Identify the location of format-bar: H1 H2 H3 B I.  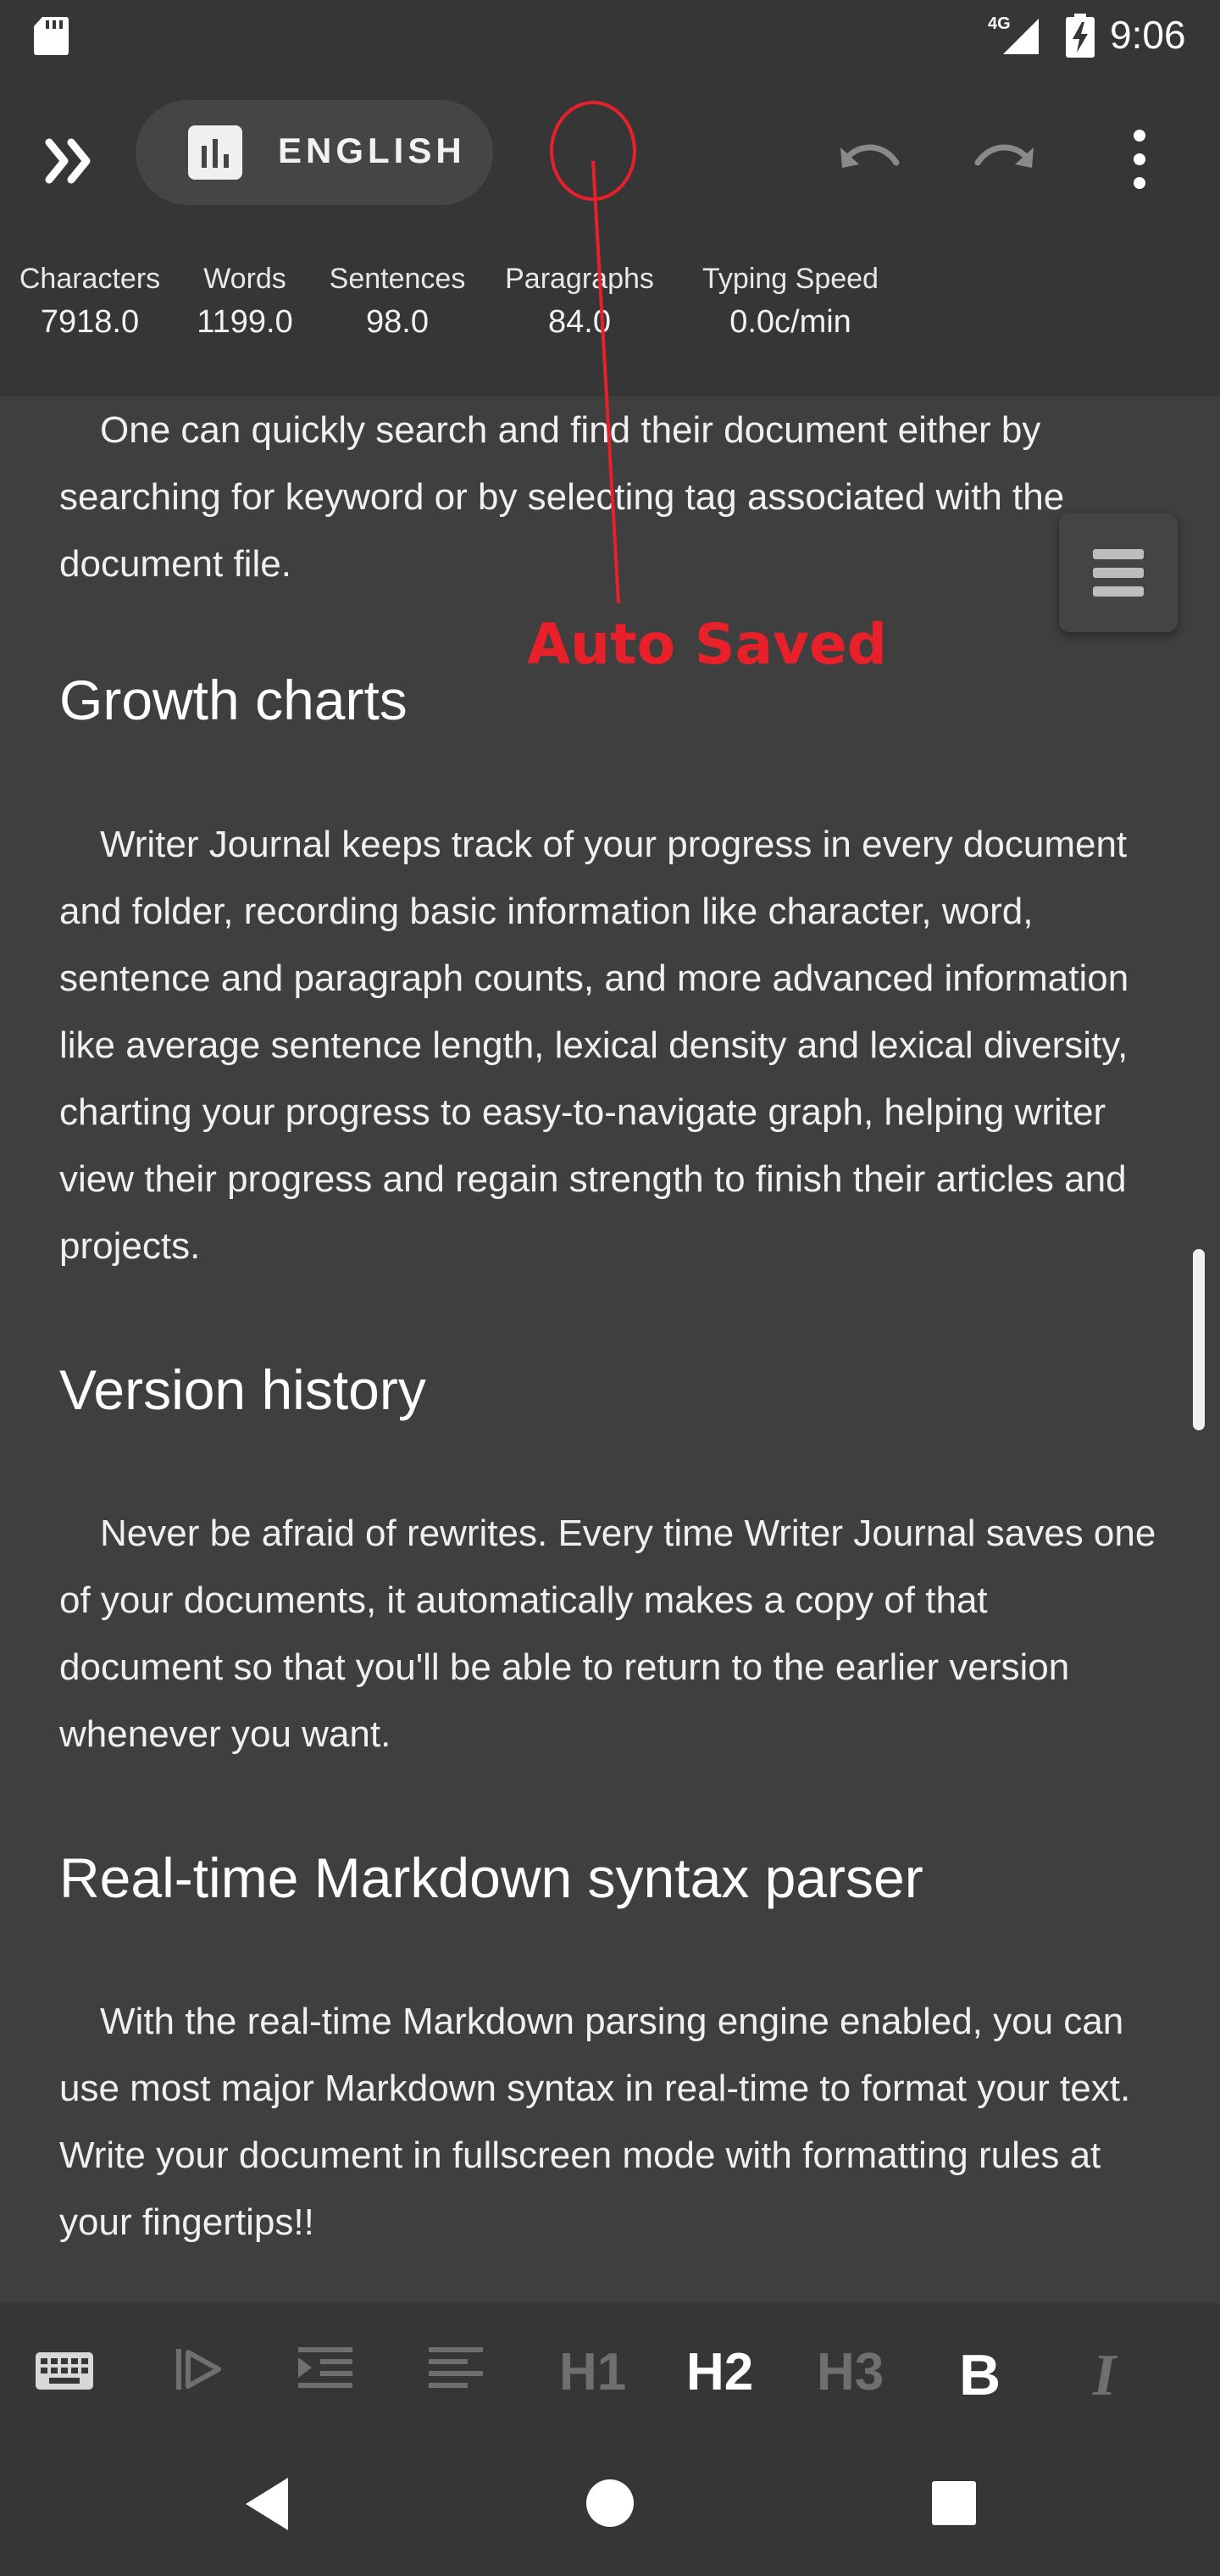
(610, 2368).